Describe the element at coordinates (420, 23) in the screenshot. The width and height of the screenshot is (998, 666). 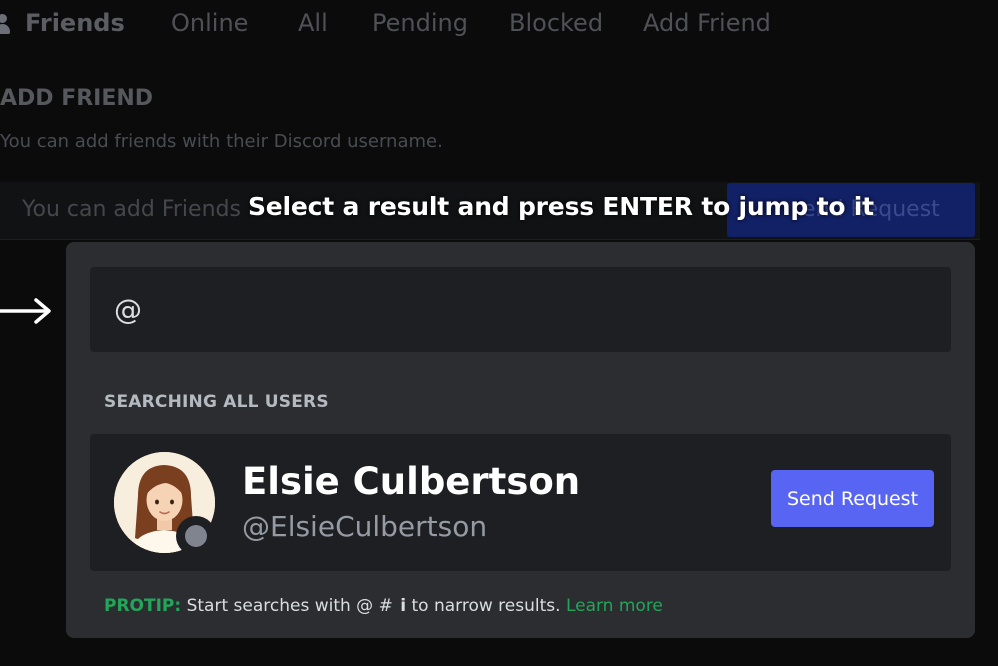
I see `tab-pending: Pending` at that location.